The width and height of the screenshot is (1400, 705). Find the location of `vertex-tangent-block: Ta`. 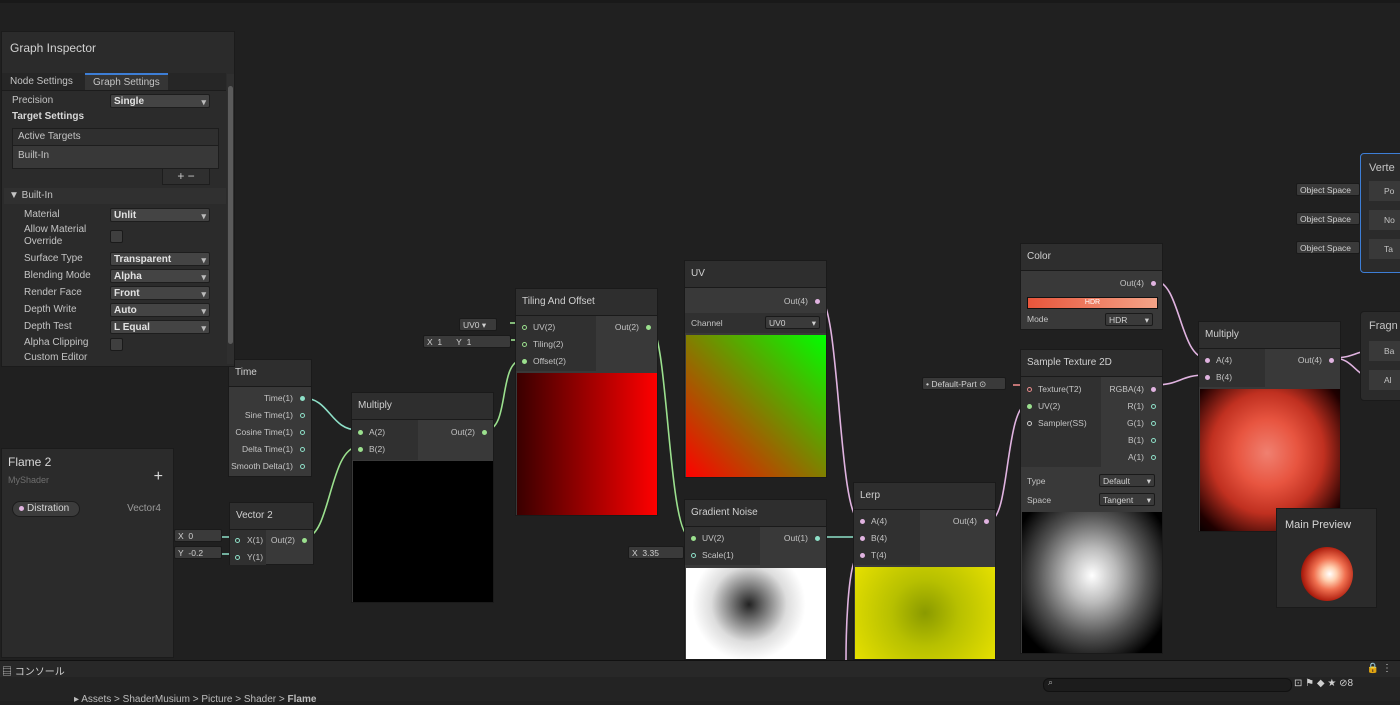

vertex-tangent-block: Ta is located at coordinates (1384, 249).